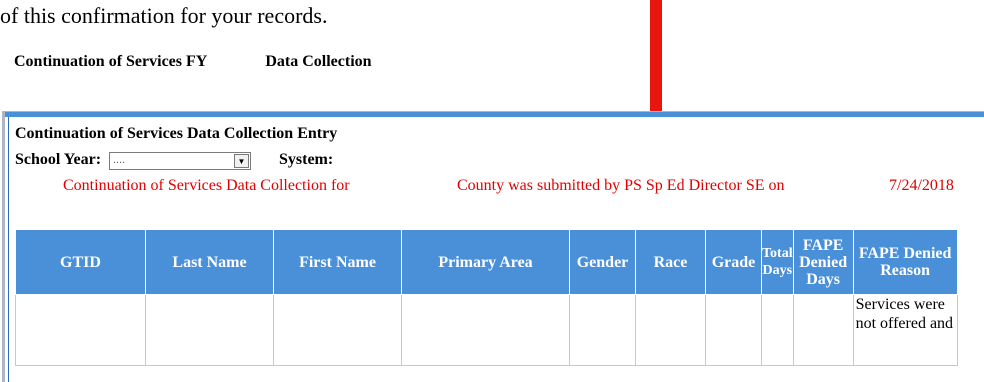 Image resolution: width=984 pixels, height=382 pixels. What do you see at coordinates (905, 330) in the screenshot?
I see `cell-fape-denied-reason: Services were not offered and` at bounding box center [905, 330].